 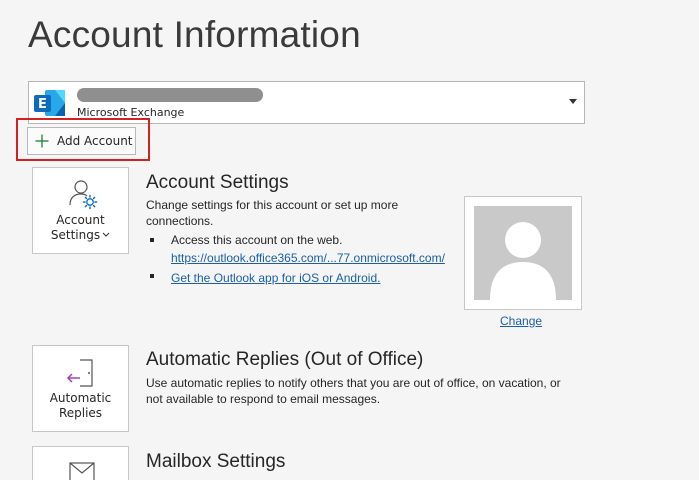 What do you see at coordinates (42, 141) in the screenshot?
I see `plus-icon` at bounding box center [42, 141].